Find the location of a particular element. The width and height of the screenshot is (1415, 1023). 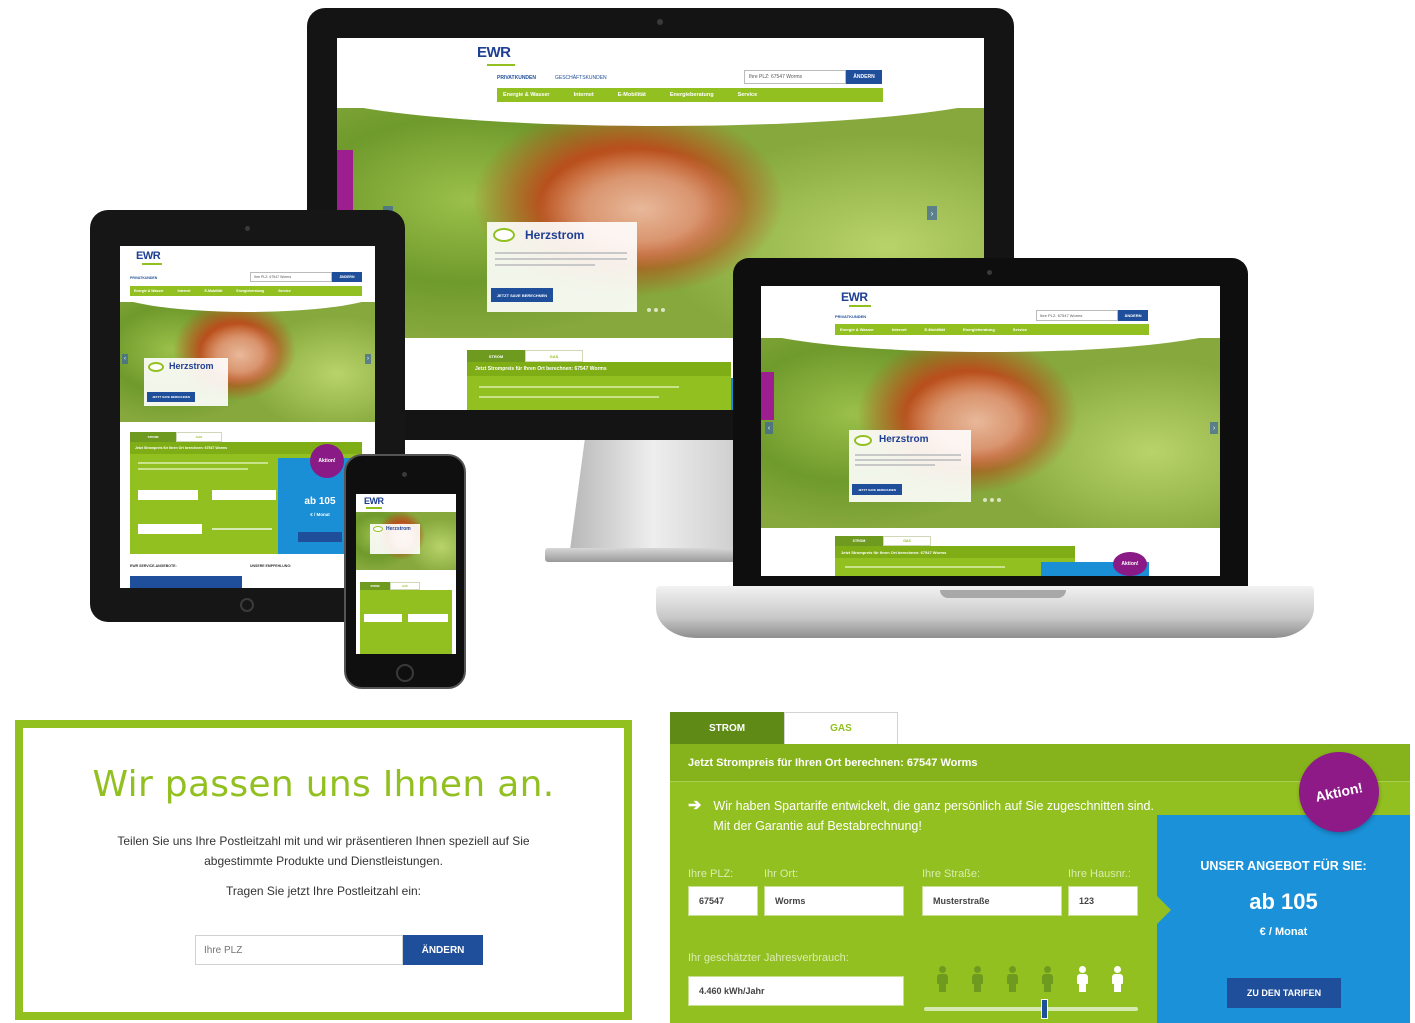

verbrauch-label: Ihr geschätzter Jahresverbrauch: is located at coordinates (768, 958).